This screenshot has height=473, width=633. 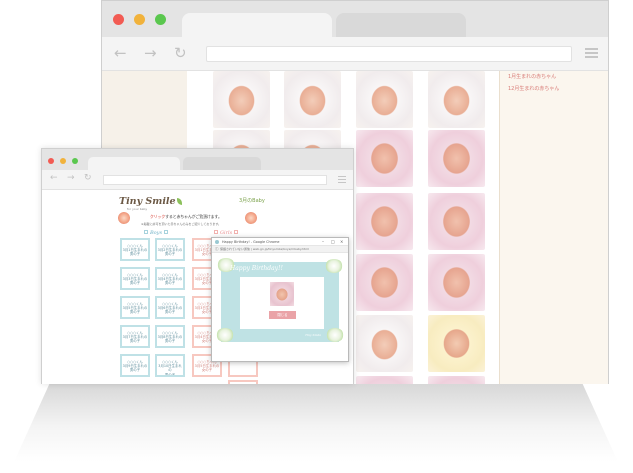 What do you see at coordinates (257, 25) in the screenshot?
I see `back-browser-tab-active` at bounding box center [257, 25].